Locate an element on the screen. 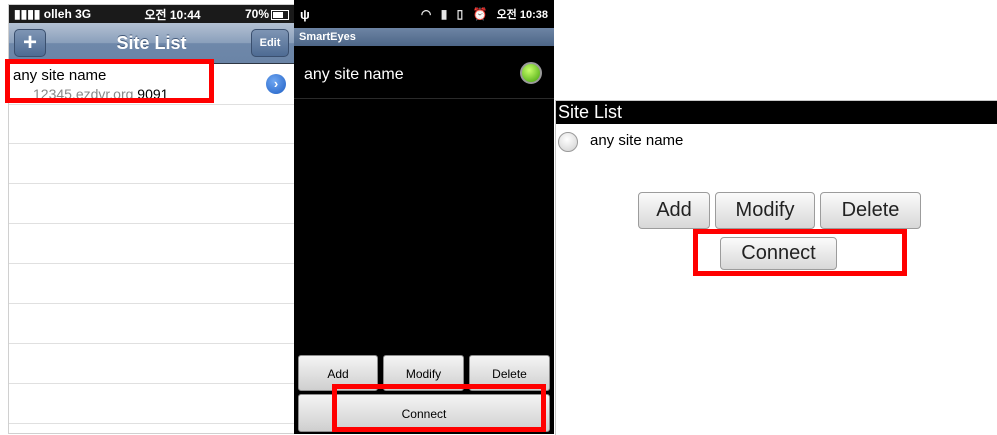 The image size is (997, 435). battery-icon: ▯ is located at coordinates (461, 14).